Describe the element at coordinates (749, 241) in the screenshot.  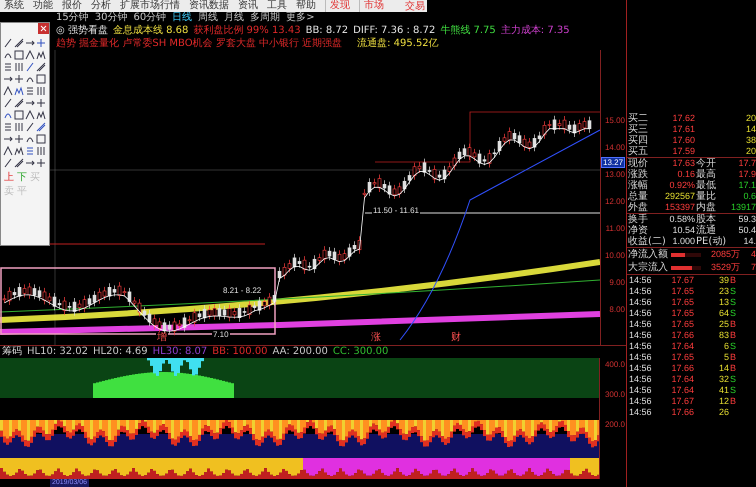
I see `quote-value: 14.` at that location.